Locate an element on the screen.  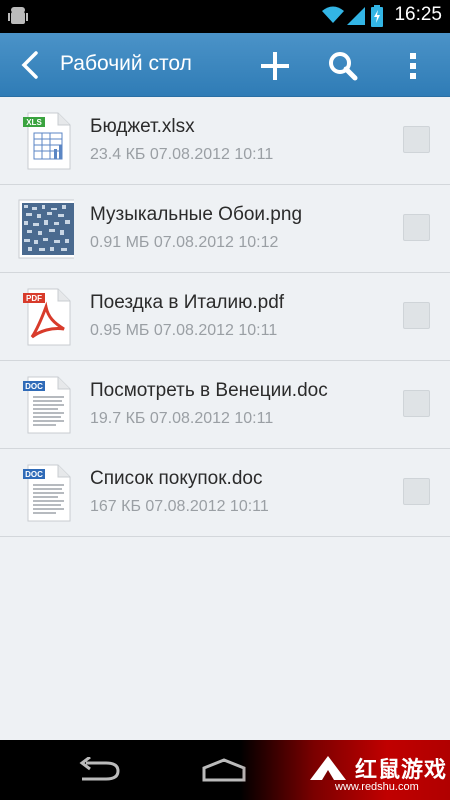
more-vert-icon is located at coordinates (413, 66).